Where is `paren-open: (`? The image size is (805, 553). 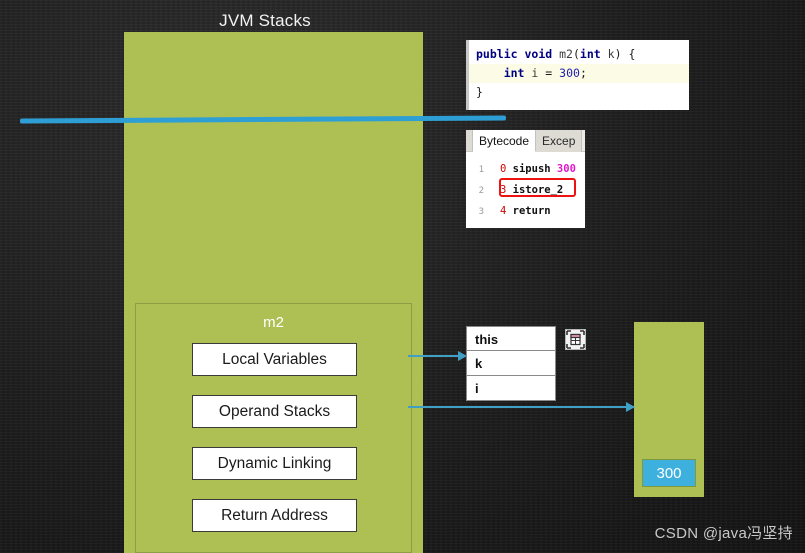
paren-open: ( is located at coordinates (576, 54).